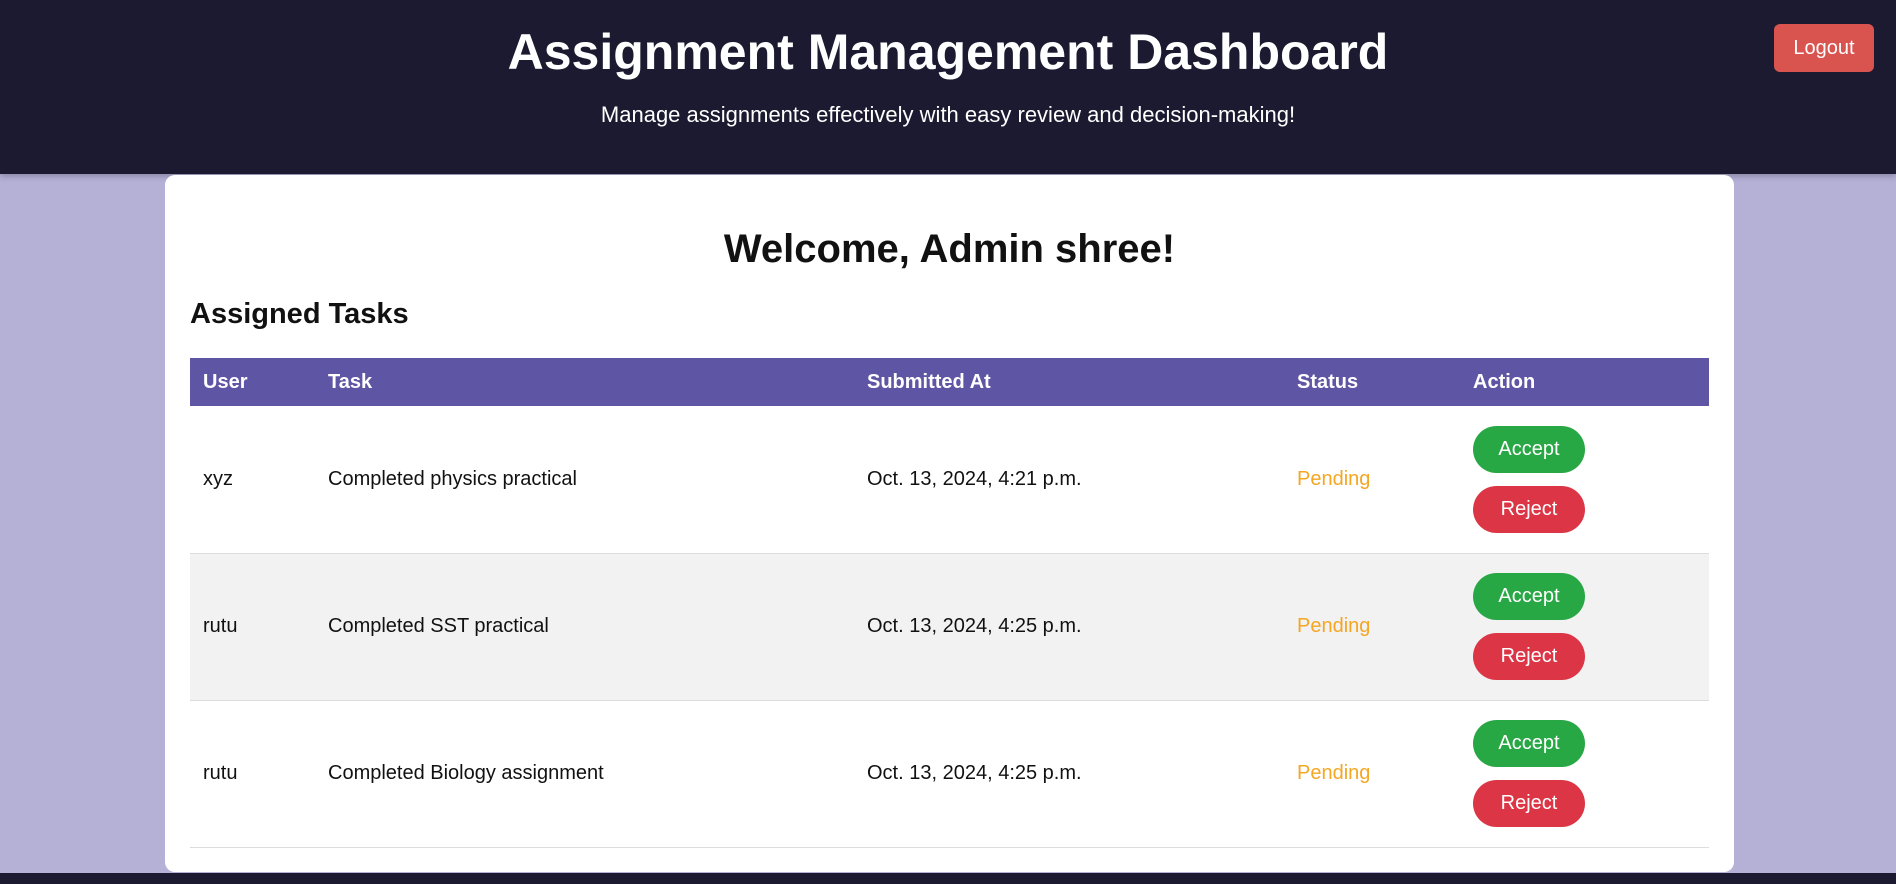 The height and width of the screenshot is (884, 1896). Describe the element at coordinates (949, 249) in the screenshot. I see `welcome-heading: Welcome, Admin shree!` at that location.